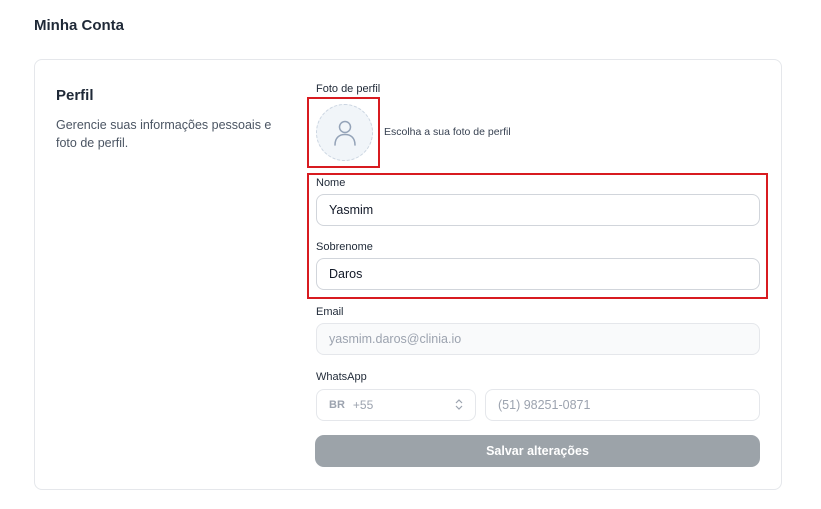 This screenshot has height=509, width=821. What do you see at coordinates (622, 405) in the screenshot?
I see `phone-input` at bounding box center [622, 405].